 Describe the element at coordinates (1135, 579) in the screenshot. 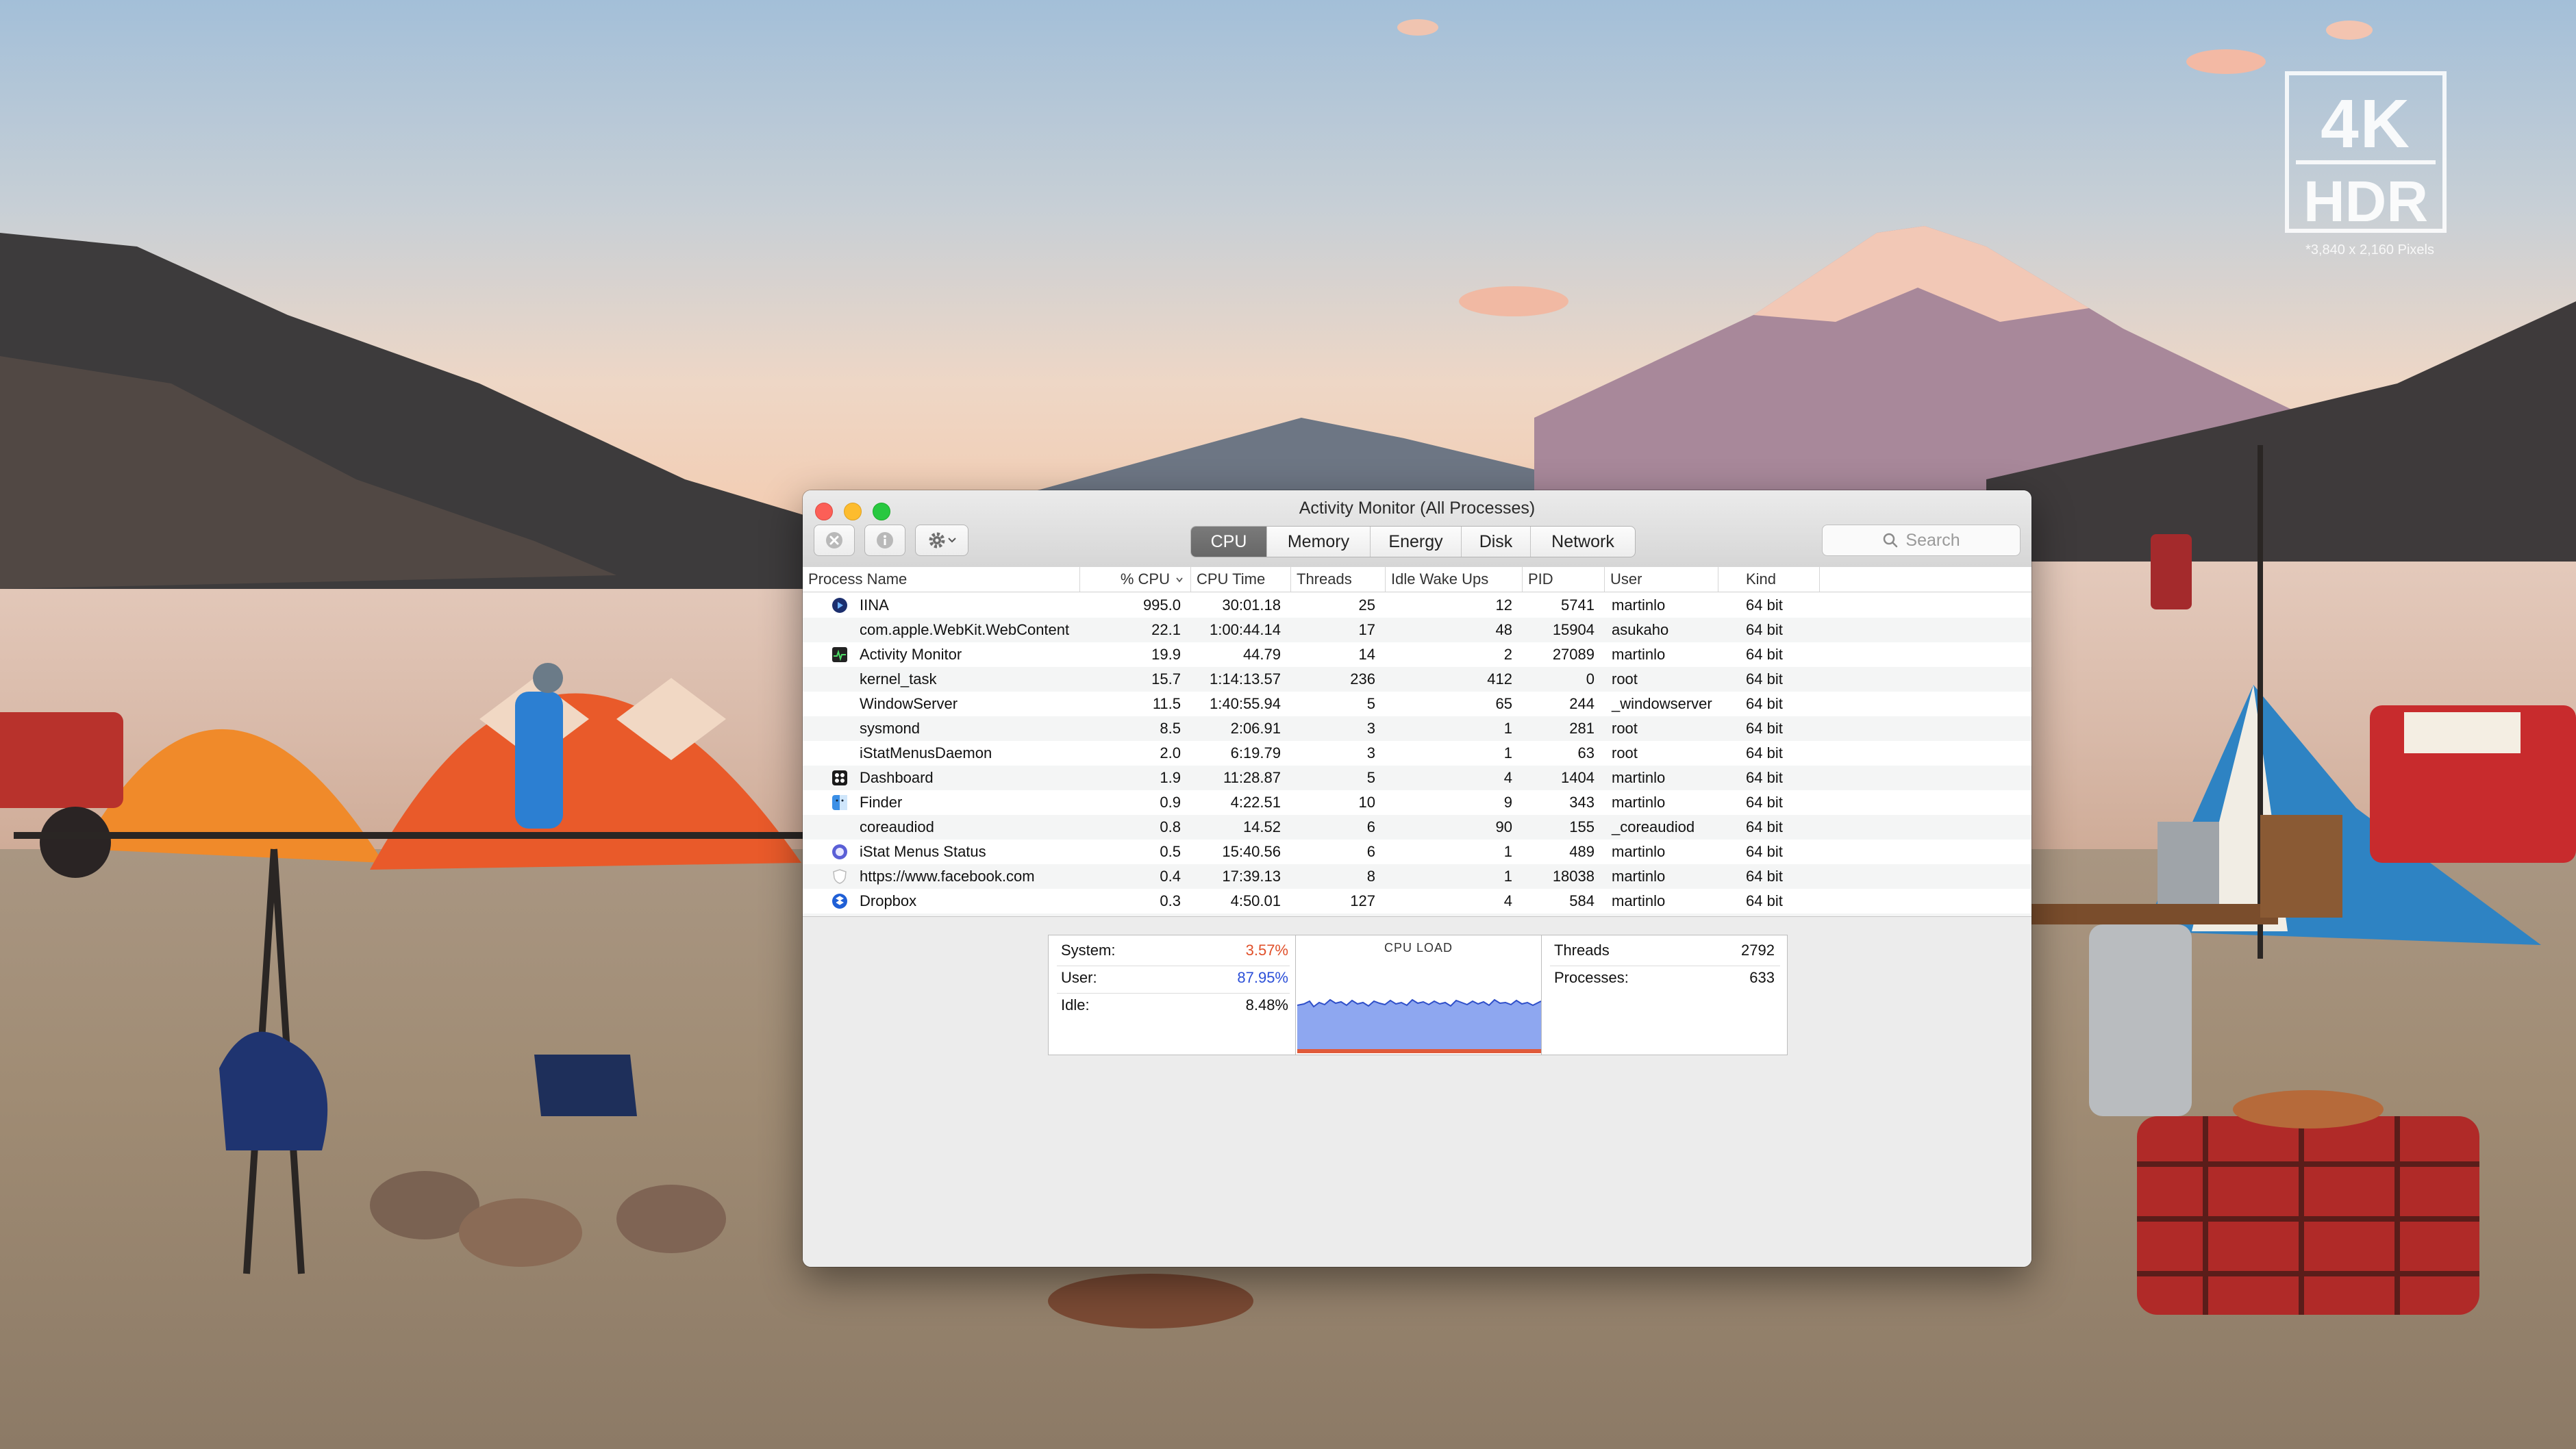

I see `col-cpu: % CPU` at that location.